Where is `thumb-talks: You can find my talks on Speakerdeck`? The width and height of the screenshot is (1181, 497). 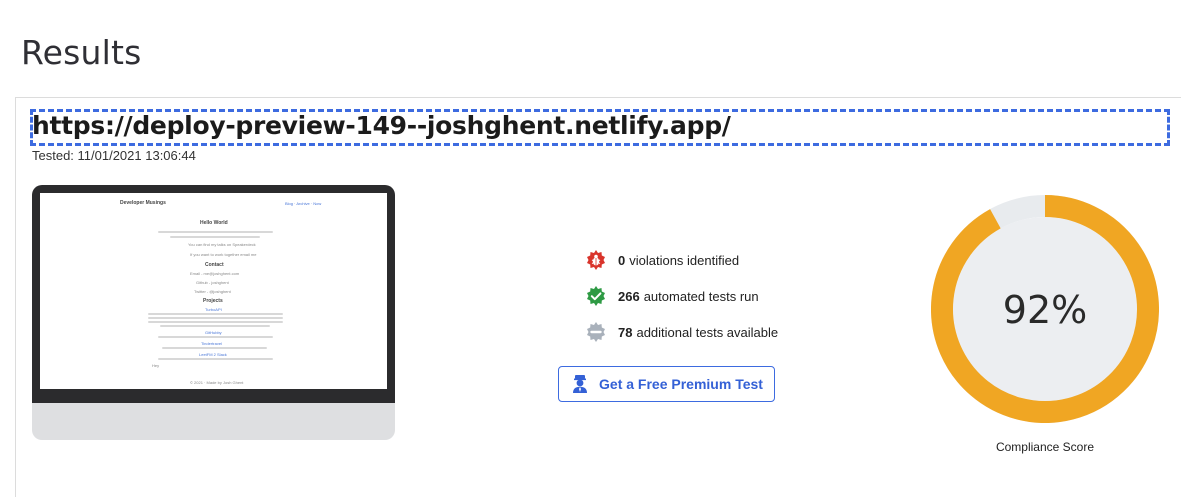 thumb-talks: You can find my talks on Speakerdeck is located at coordinates (222, 244).